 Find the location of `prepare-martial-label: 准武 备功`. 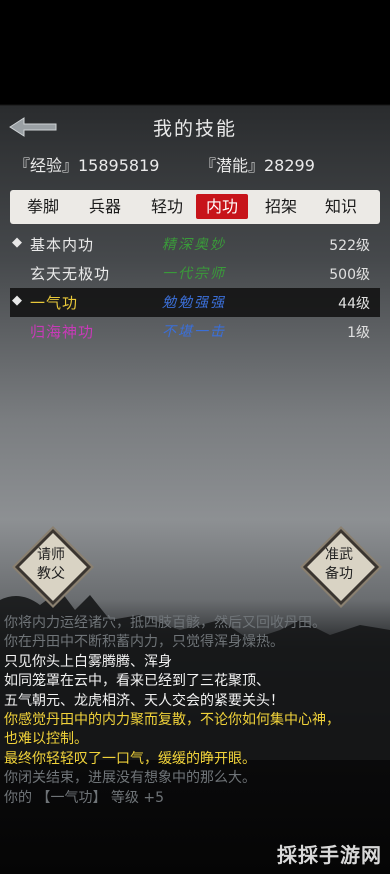

prepare-martial-label: 准武 备功 is located at coordinates (339, 564).